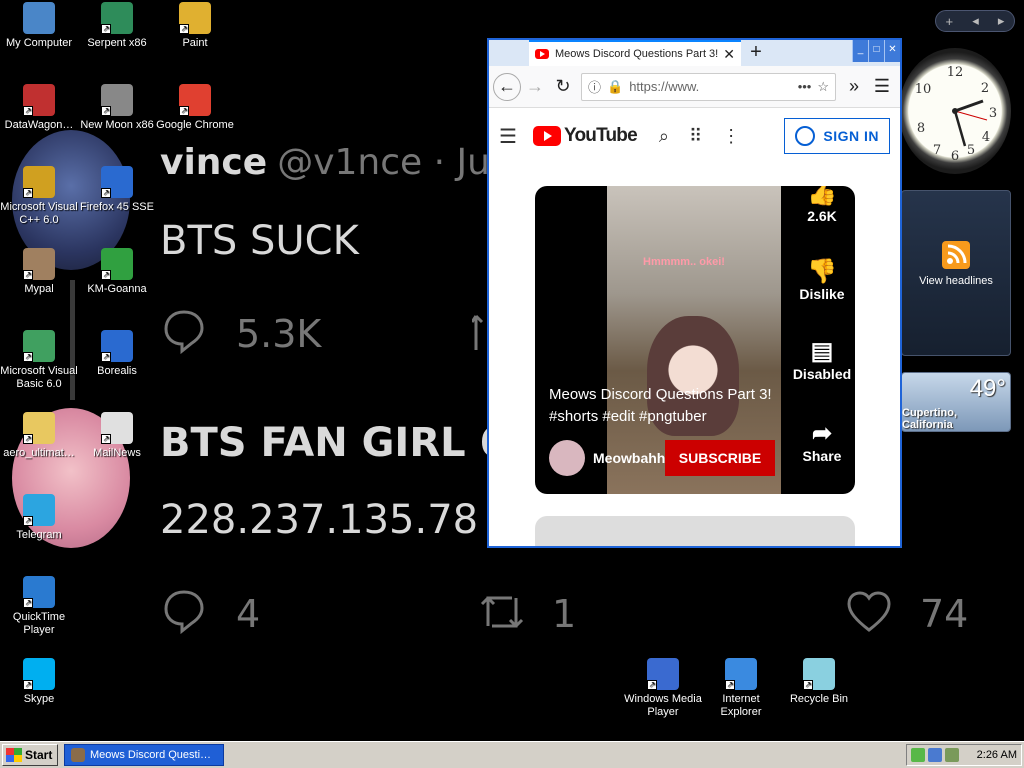 The height and width of the screenshot is (768, 1024). Describe the element at coordinates (535, 87) in the screenshot. I see `forward-button: →` at that location.